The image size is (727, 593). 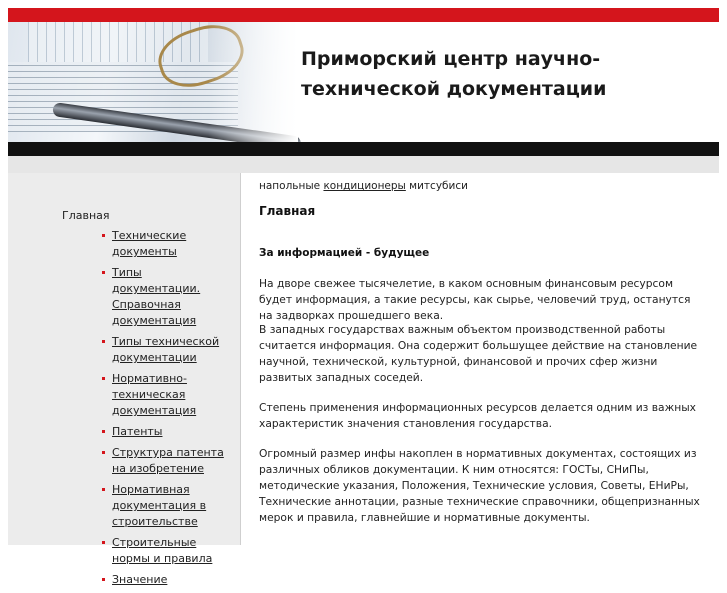 What do you see at coordinates (155, 82) in the screenshot?
I see `header-photo-documents-pen` at bounding box center [155, 82].